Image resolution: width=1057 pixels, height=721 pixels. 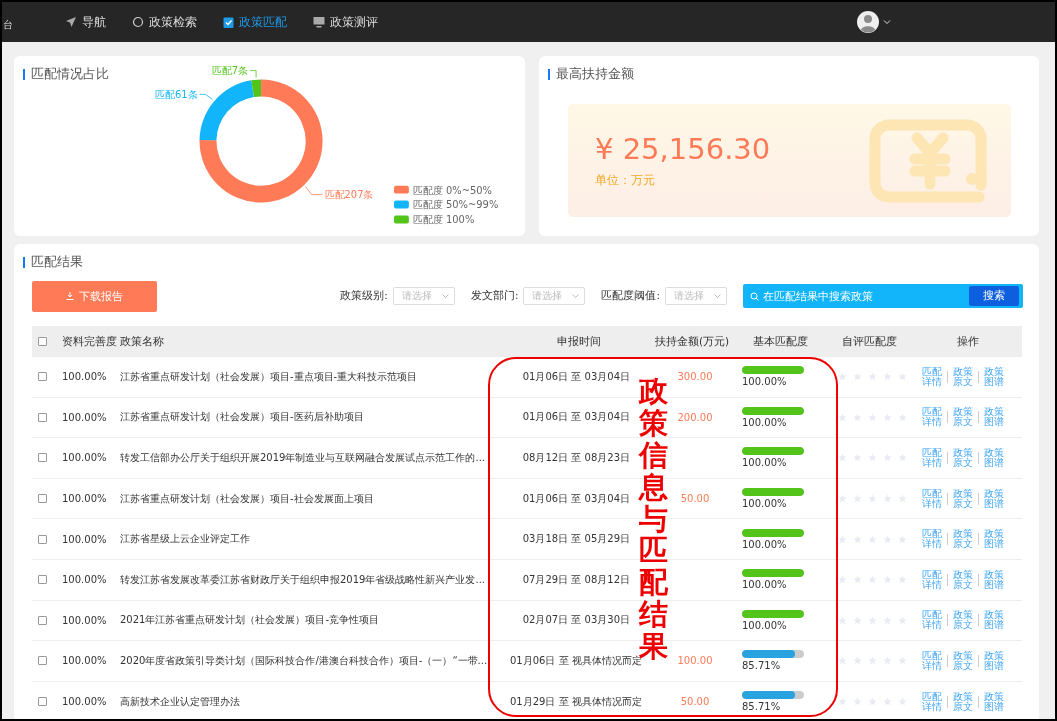 What do you see at coordinates (695, 417) in the screenshot?
I see `amount-cell: 200.00` at bounding box center [695, 417].